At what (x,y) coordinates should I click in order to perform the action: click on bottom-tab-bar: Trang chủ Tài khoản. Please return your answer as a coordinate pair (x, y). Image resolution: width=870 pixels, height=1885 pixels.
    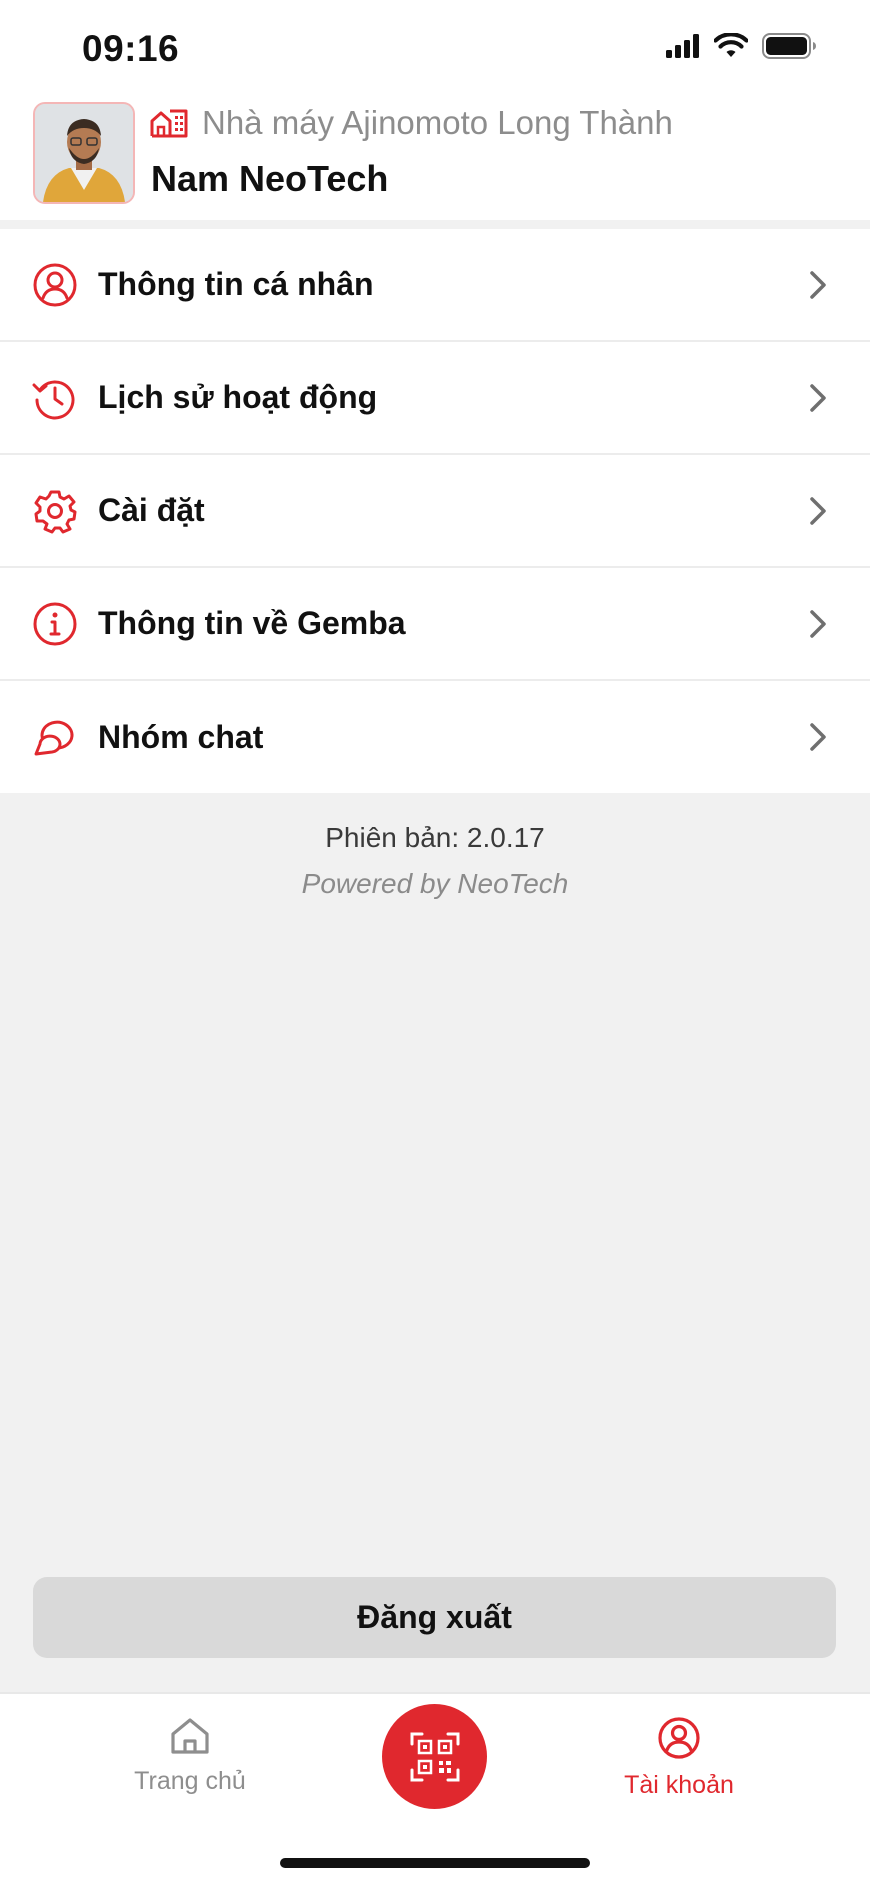
    Looking at the image, I should click on (435, 1788).